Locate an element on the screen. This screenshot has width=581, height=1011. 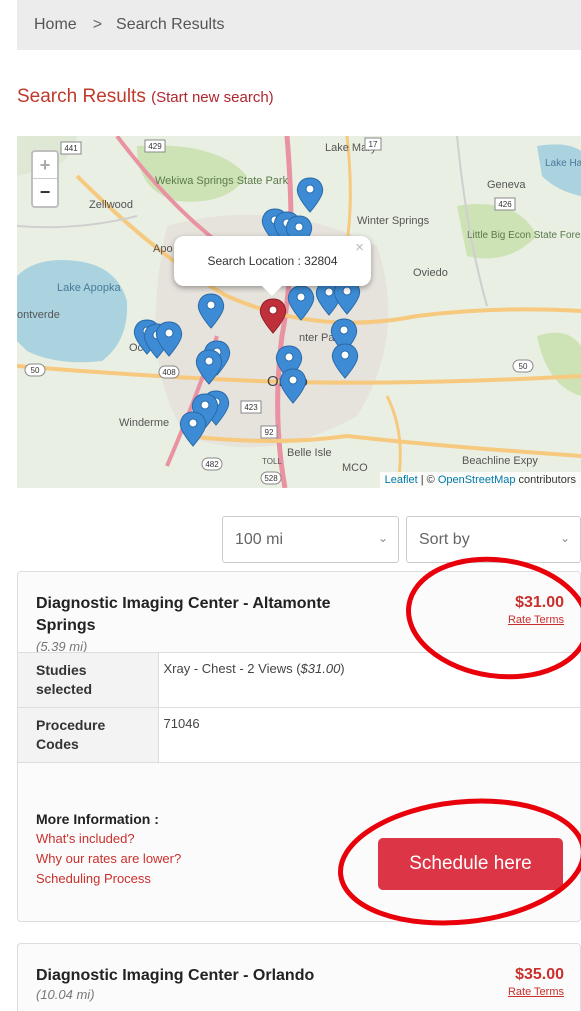
map-label-mco: MCO is located at coordinates (355, 468).